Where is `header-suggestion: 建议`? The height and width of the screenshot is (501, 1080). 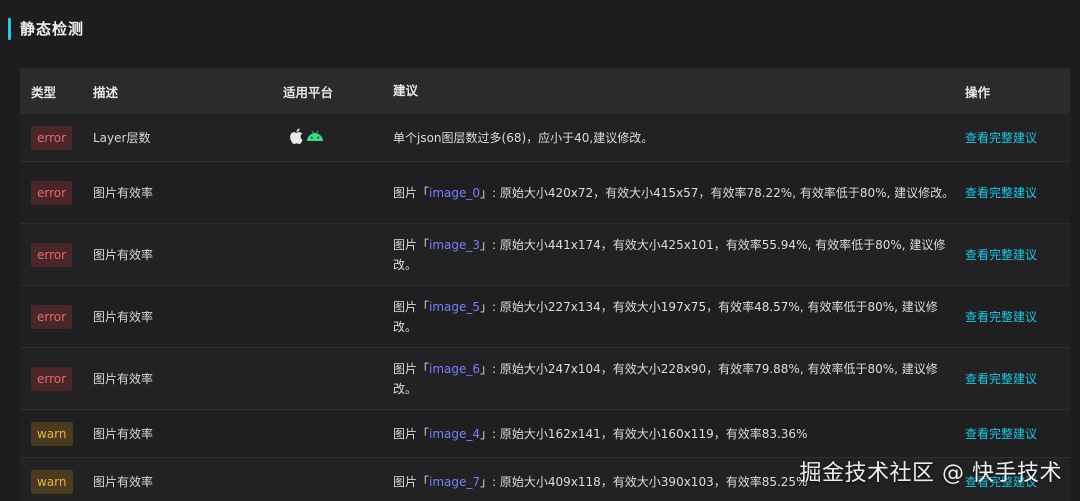
header-suggestion: 建议 is located at coordinates (406, 90).